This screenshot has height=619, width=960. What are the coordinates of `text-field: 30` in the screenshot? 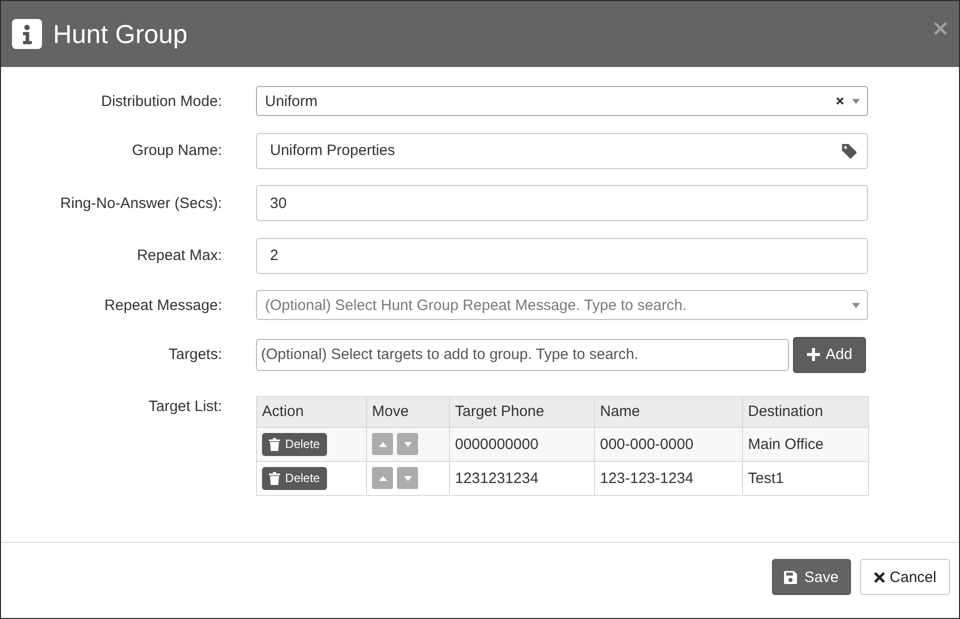 It's located at (562, 203).